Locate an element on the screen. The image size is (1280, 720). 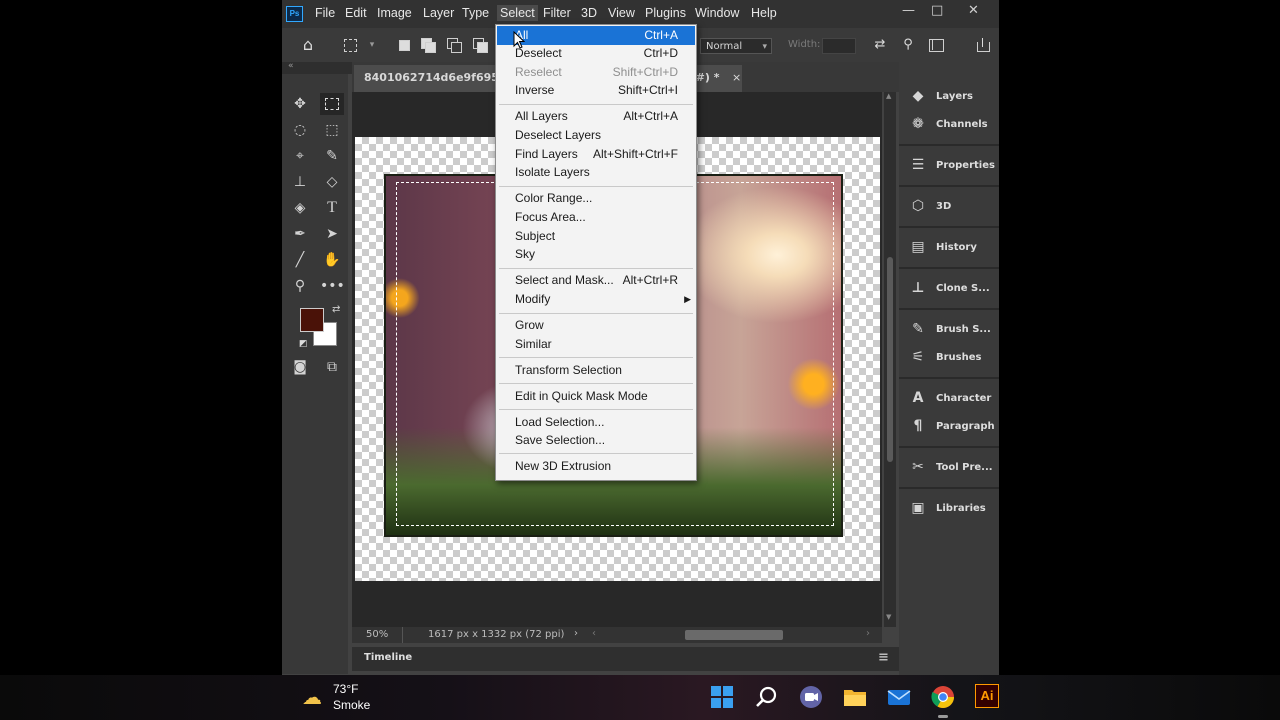
pen-tool-icon: ✒ is located at coordinates (300, 234).